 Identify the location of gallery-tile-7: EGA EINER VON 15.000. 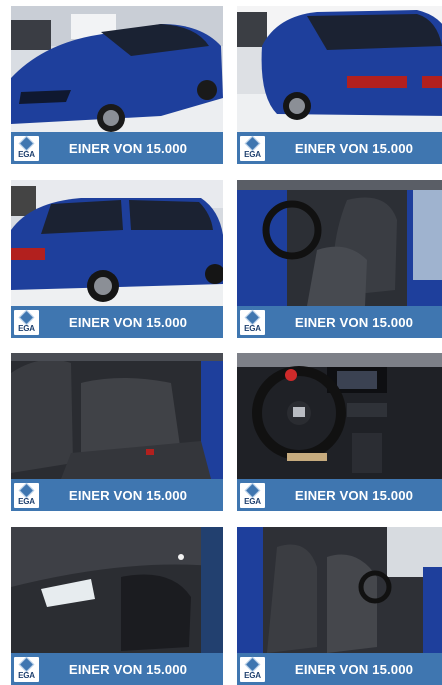
(117, 606).